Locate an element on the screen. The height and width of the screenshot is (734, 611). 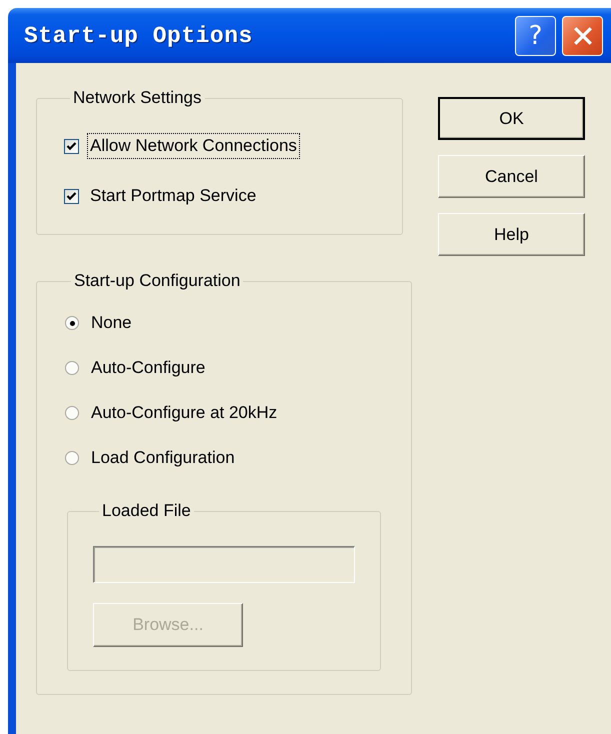
radio-label: Load Configuration is located at coordinates (163, 458).